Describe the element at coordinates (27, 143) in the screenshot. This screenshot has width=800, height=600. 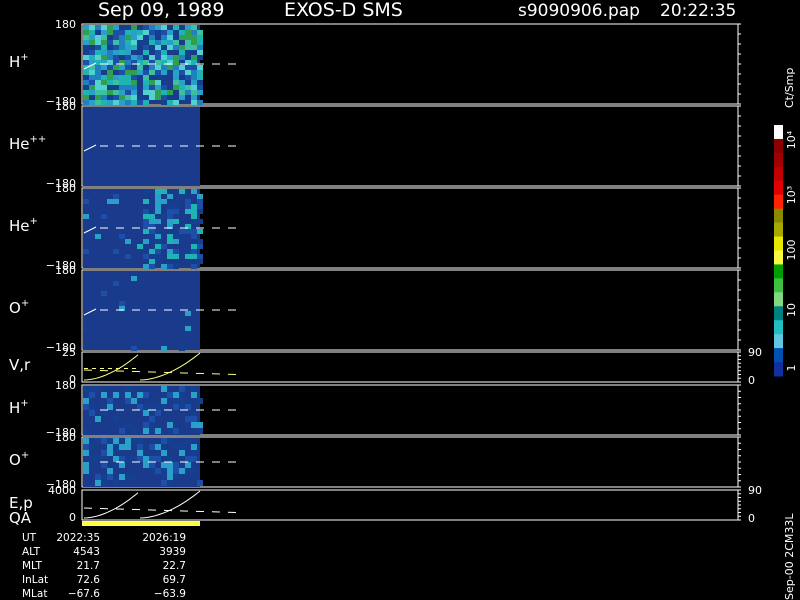
I see `panel-label: He++` at that location.